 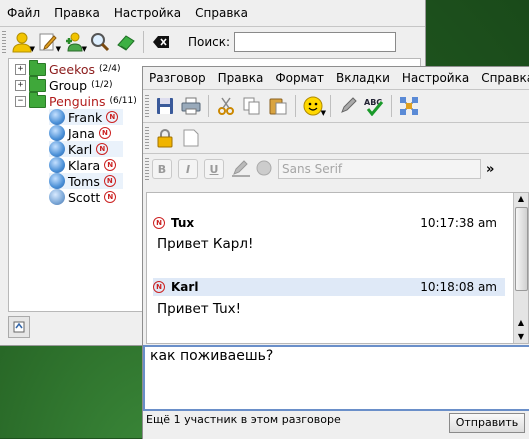 I want to click on group-row-group: + Group (1/2), so click(x=64, y=84).